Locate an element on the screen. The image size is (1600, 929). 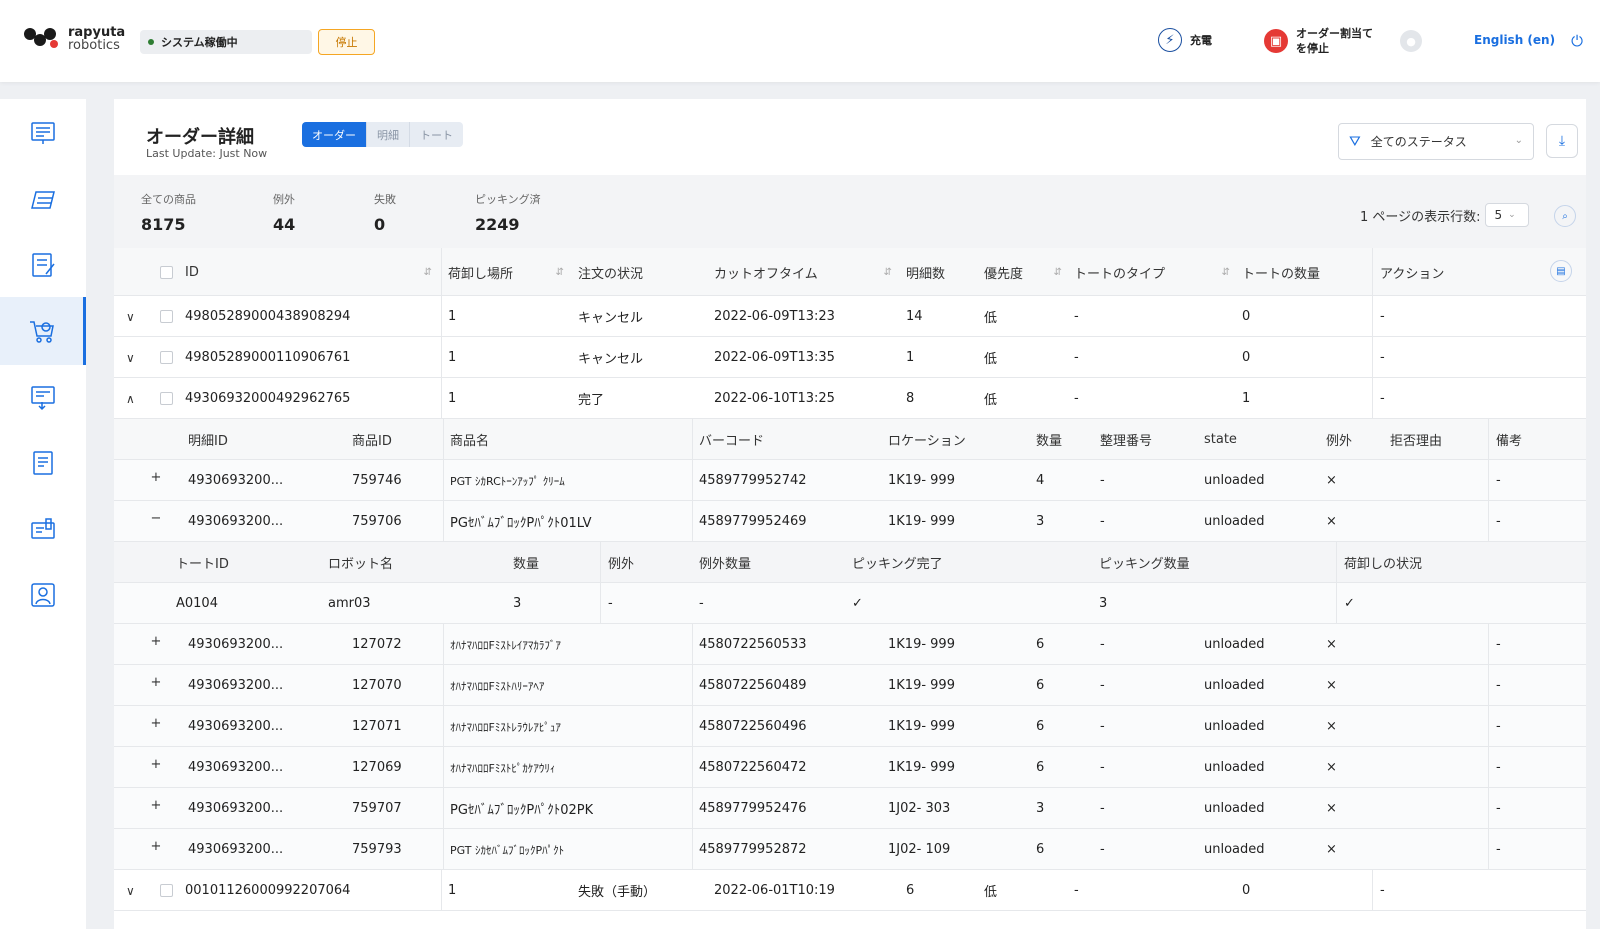
tab-tote: トート is located at coordinates (436, 134).